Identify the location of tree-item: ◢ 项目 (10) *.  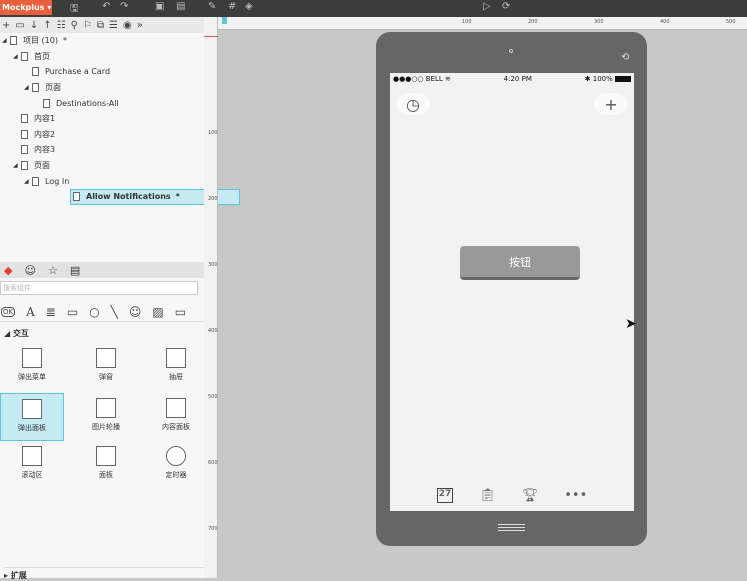
(102, 41).